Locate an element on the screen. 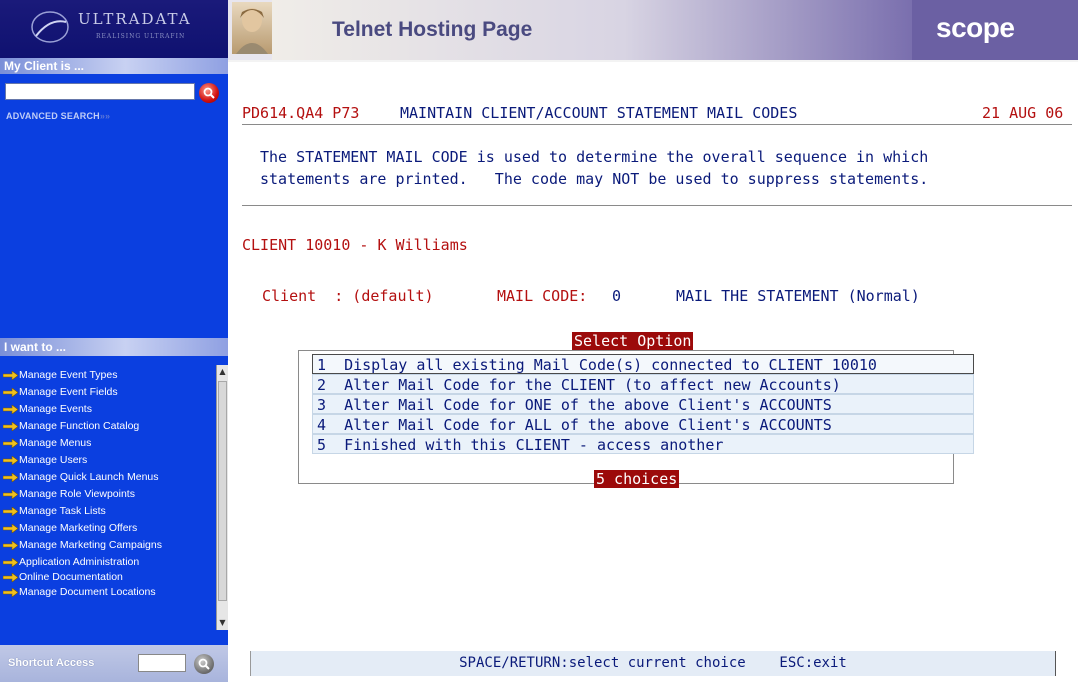 This screenshot has width=1078, height=682. mail-code-value: 0 is located at coordinates (617, 296).